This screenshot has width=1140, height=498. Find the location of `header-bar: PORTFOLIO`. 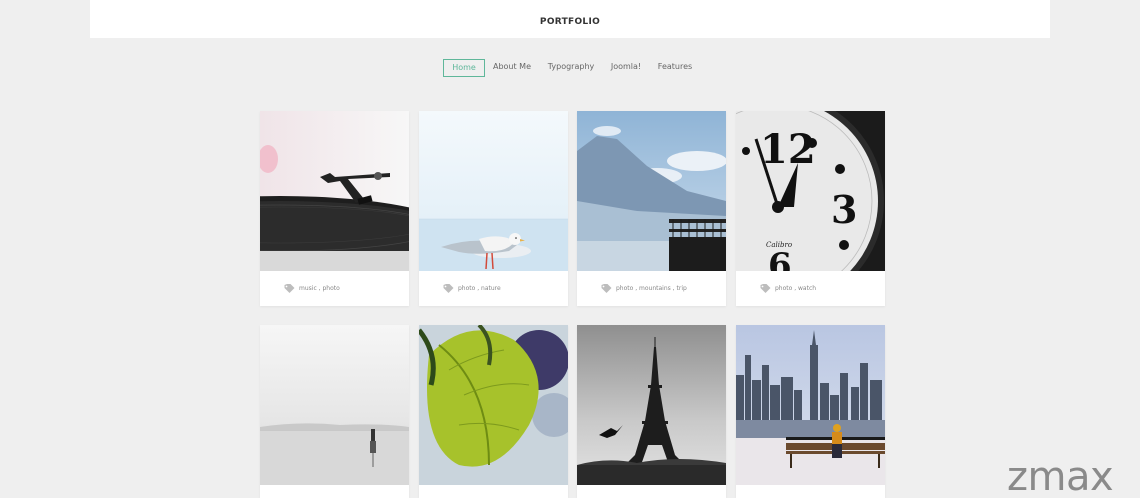

header-bar: PORTFOLIO is located at coordinates (570, 19).